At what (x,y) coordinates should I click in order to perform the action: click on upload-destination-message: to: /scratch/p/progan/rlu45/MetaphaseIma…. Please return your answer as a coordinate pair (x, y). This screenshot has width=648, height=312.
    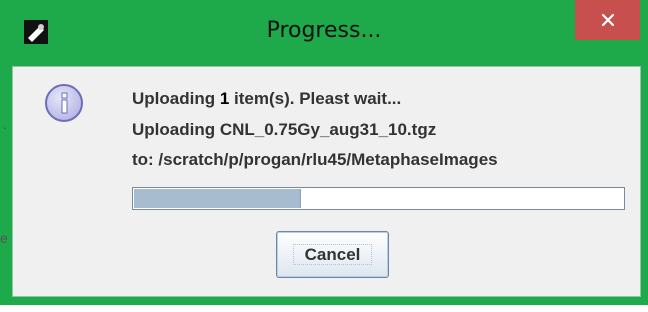
    Looking at the image, I should click on (315, 159).